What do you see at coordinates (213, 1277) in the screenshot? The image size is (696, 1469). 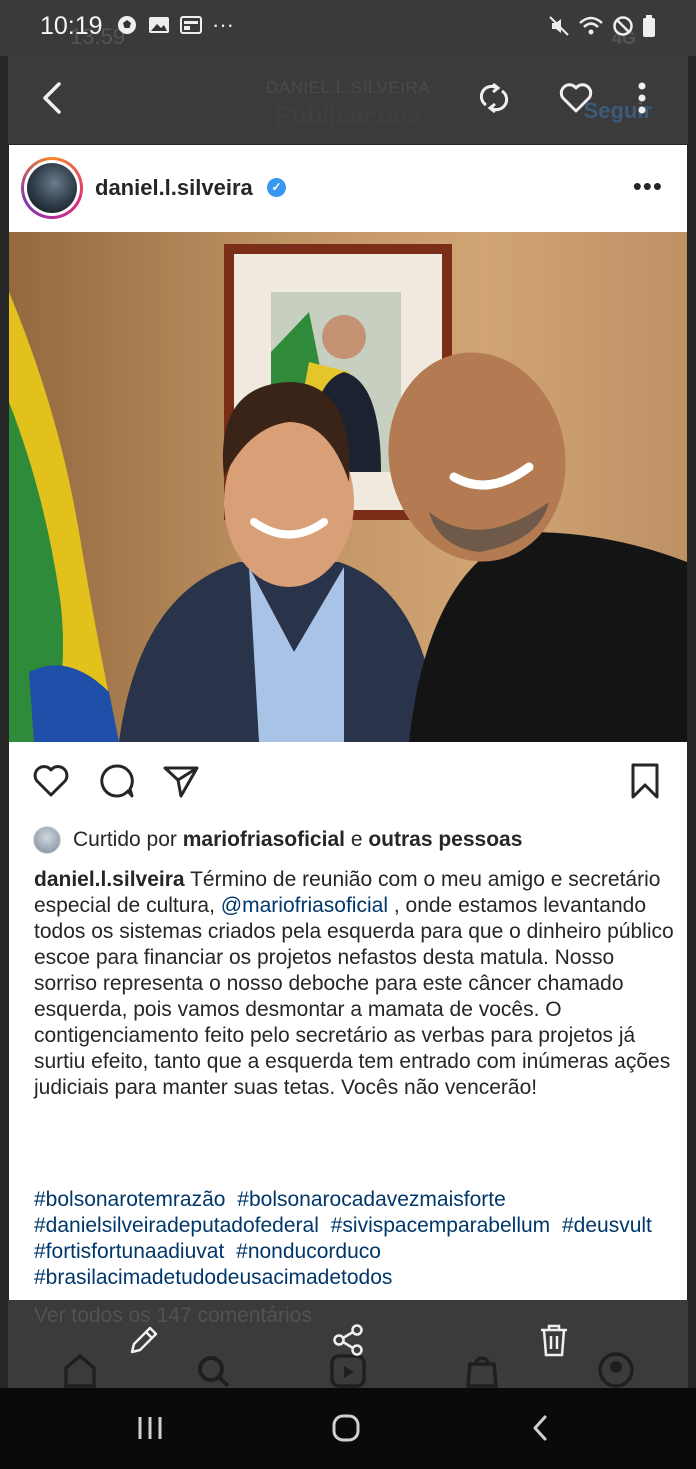 I see `hashtag: #brasilacimadetudodeusacimadetodos` at bounding box center [213, 1277].